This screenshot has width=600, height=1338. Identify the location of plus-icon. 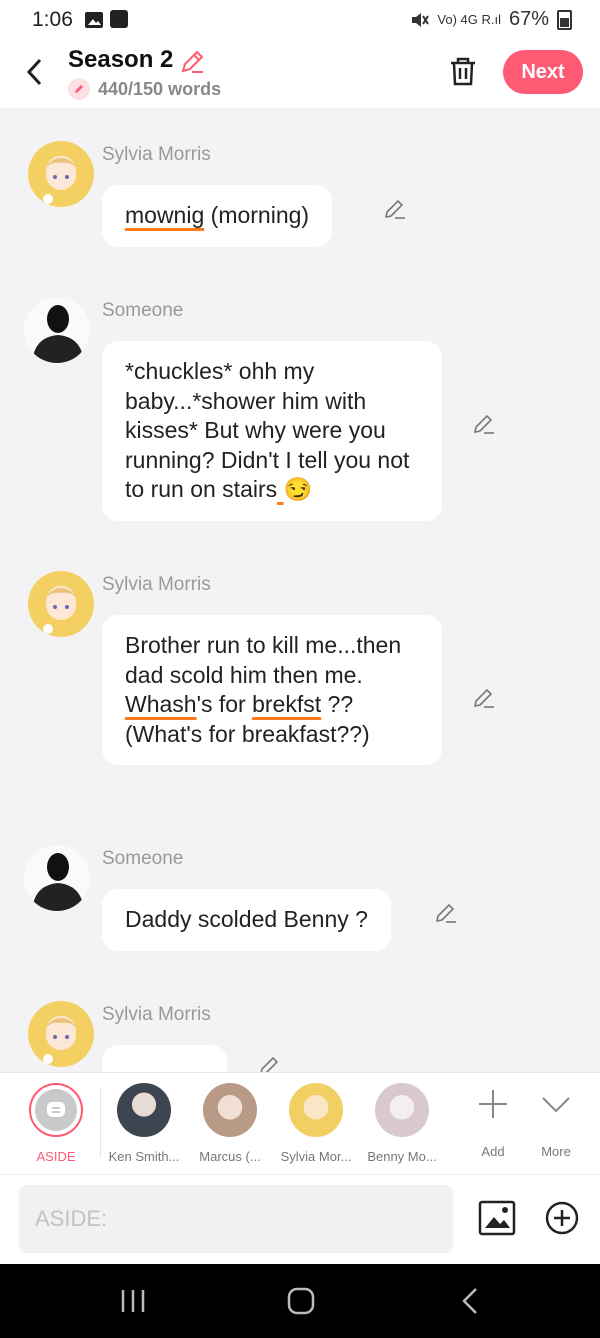
(493, 1104).